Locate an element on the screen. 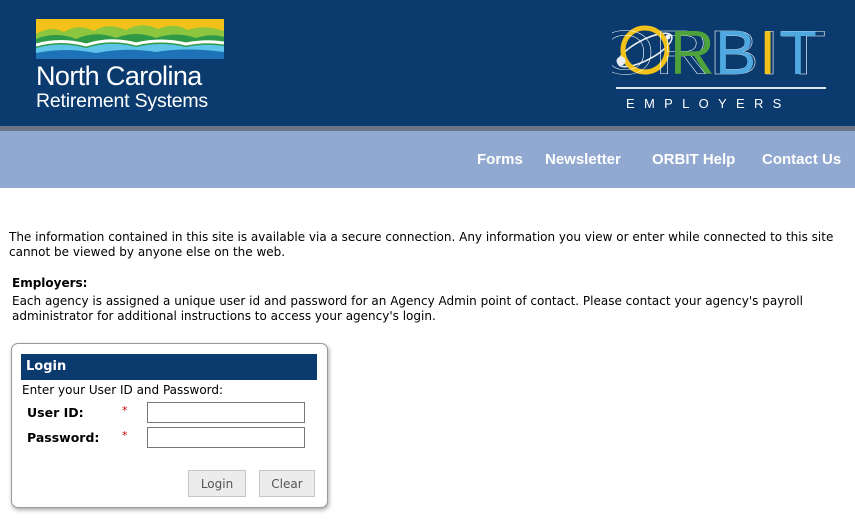 The width and height of the screenshot is (855, 532). orbit-subtitle: EMPLOYERS is located at coordinates (708, 103).